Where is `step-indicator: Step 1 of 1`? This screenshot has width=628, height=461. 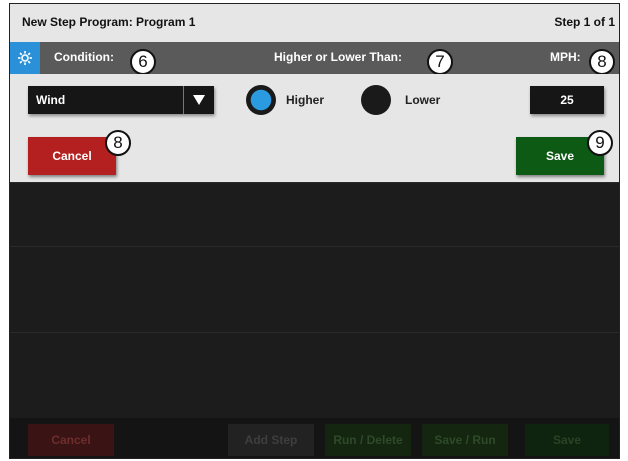
step-indicator: Step 1 of 1 is located at coordinates (584, 22).